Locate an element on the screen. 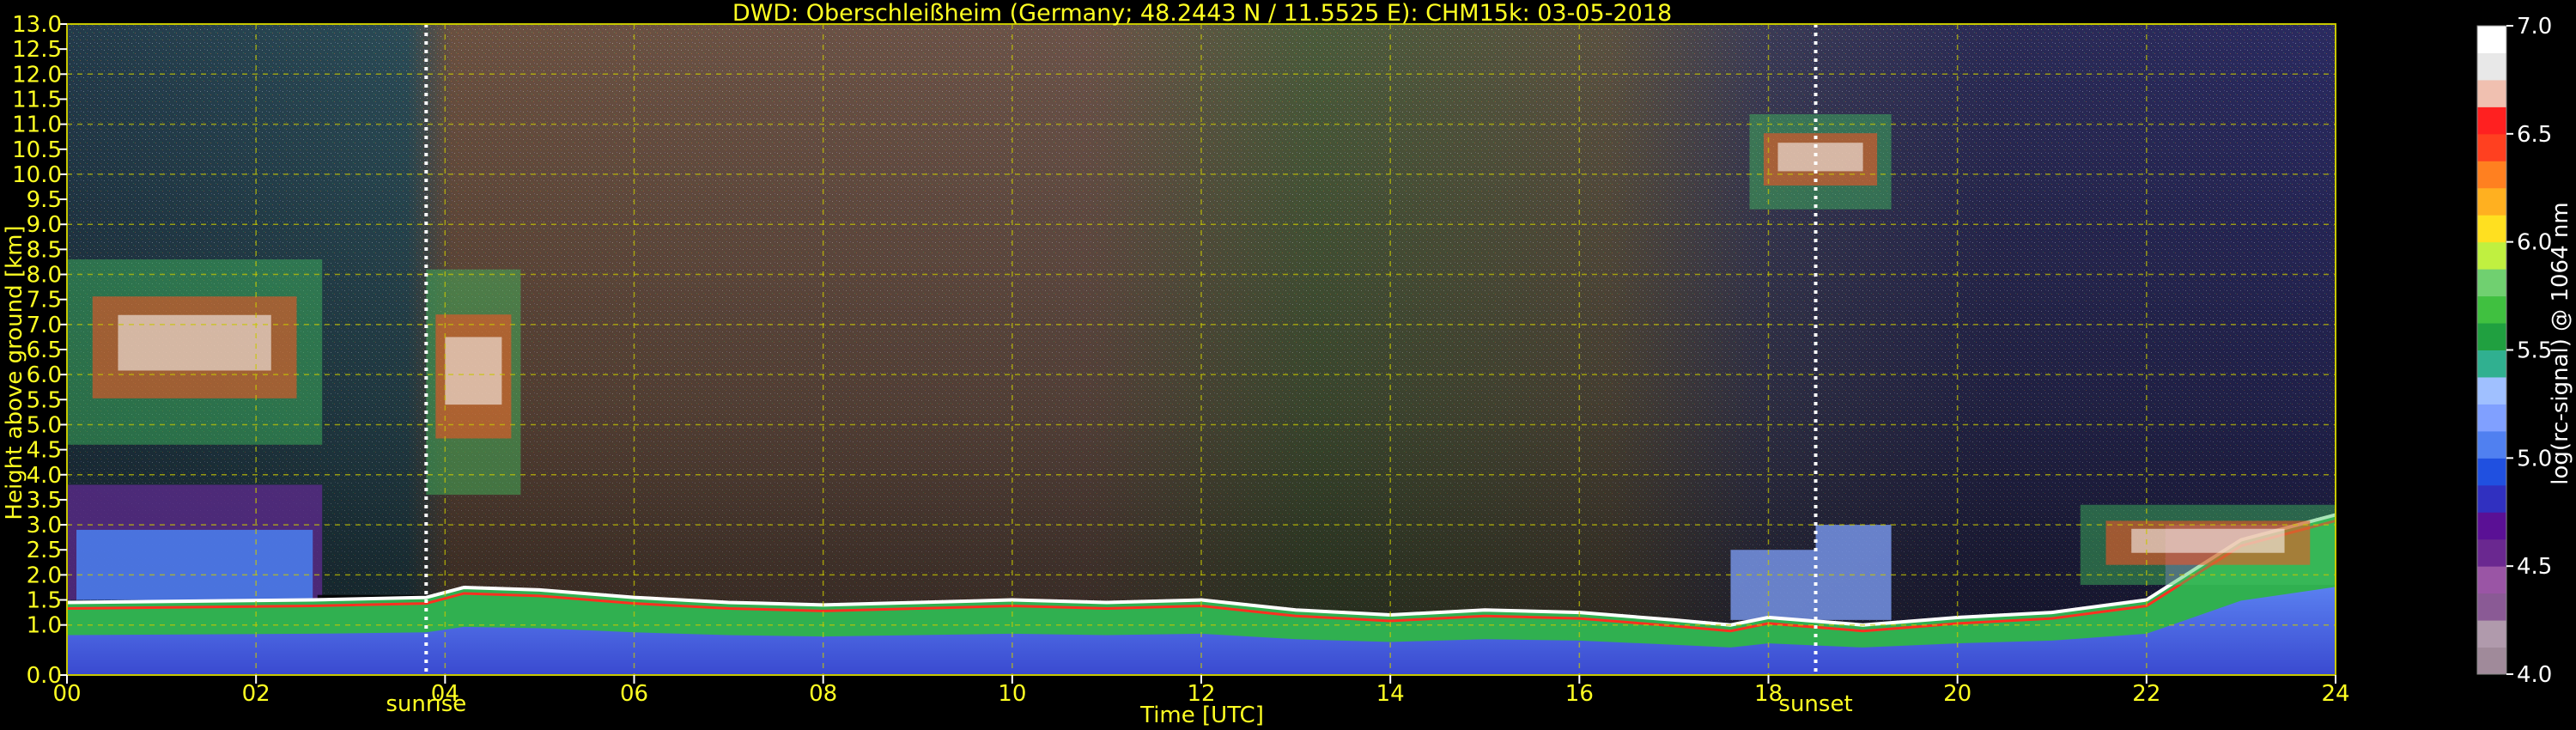  y-tick-label: 10.5 is located at coordinates (37, 150).